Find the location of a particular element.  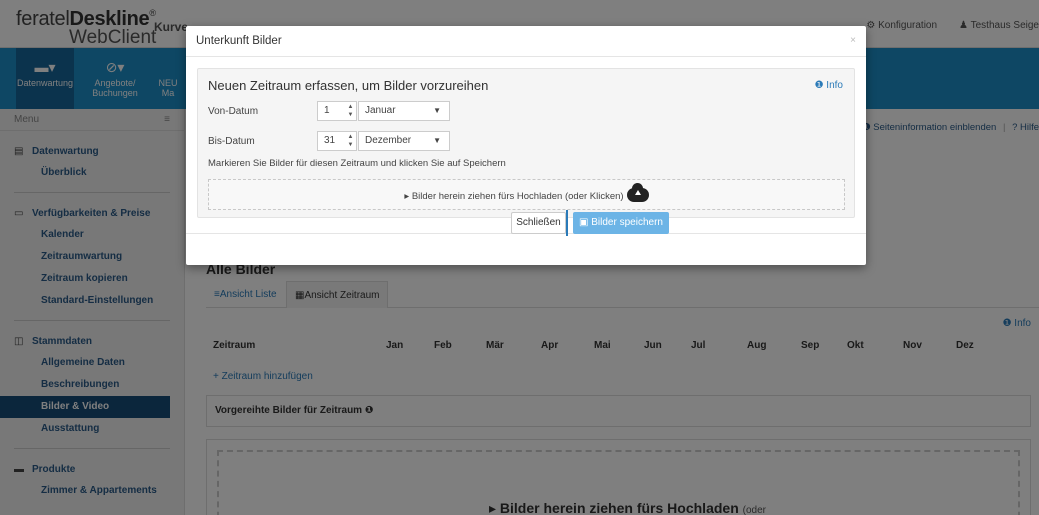

close-icon: × is located at coordinates (853, 40).